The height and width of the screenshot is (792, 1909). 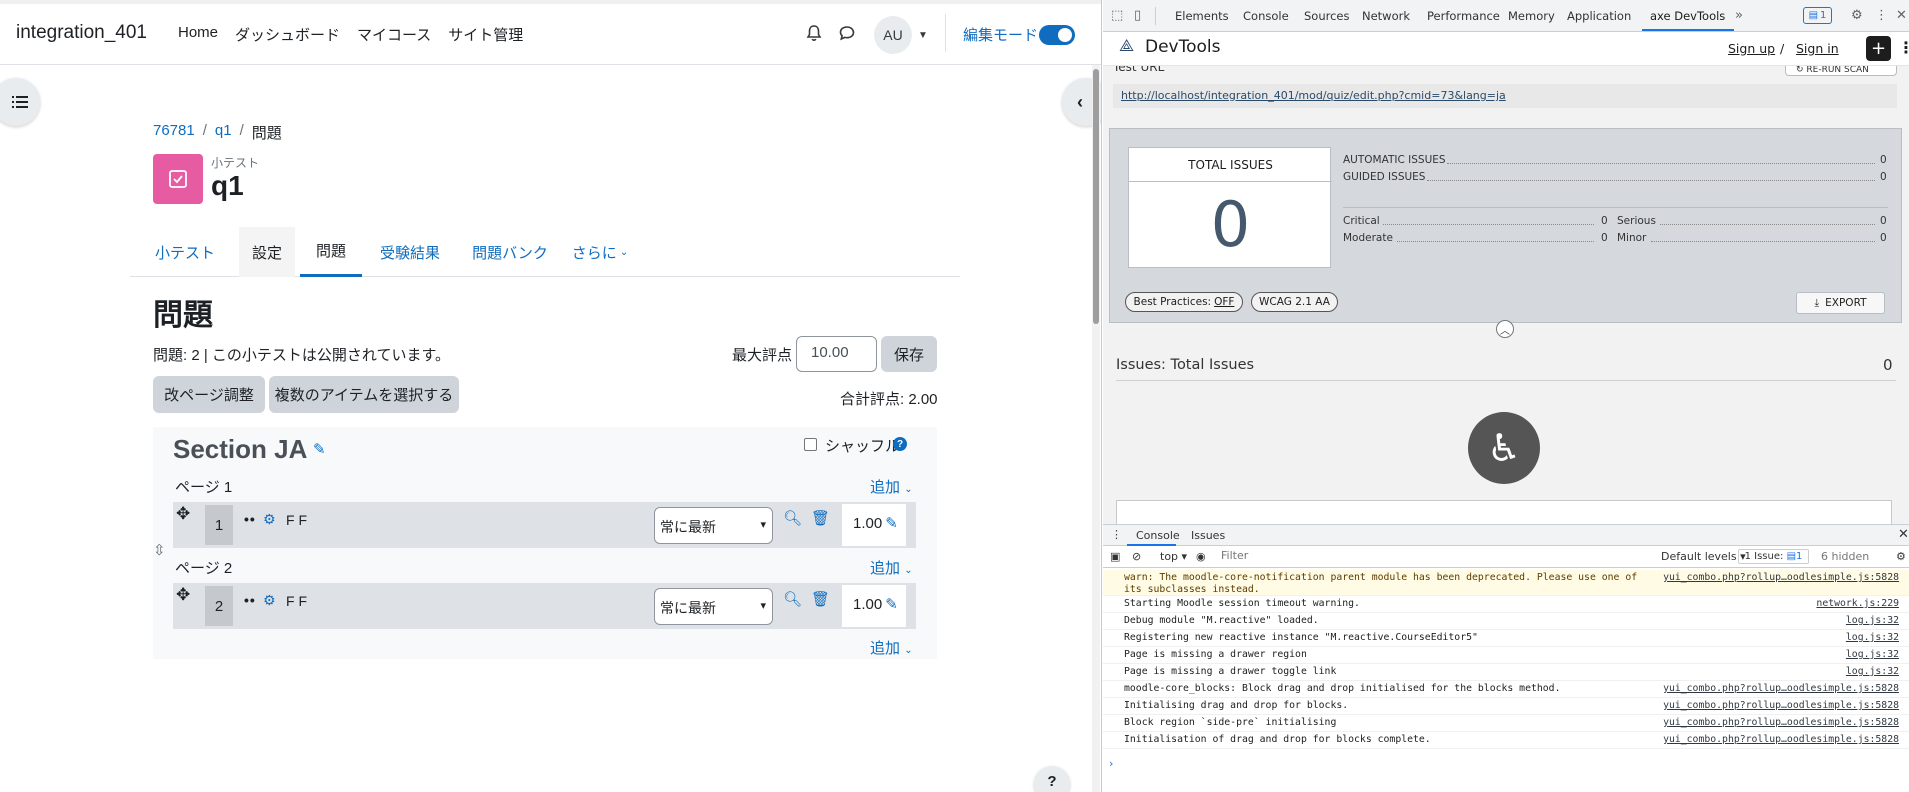 What do you see at coordinates (266, 133) in the screenshot?
I see `breadcrumb-current: 問題` at bounding box center [266, 133].